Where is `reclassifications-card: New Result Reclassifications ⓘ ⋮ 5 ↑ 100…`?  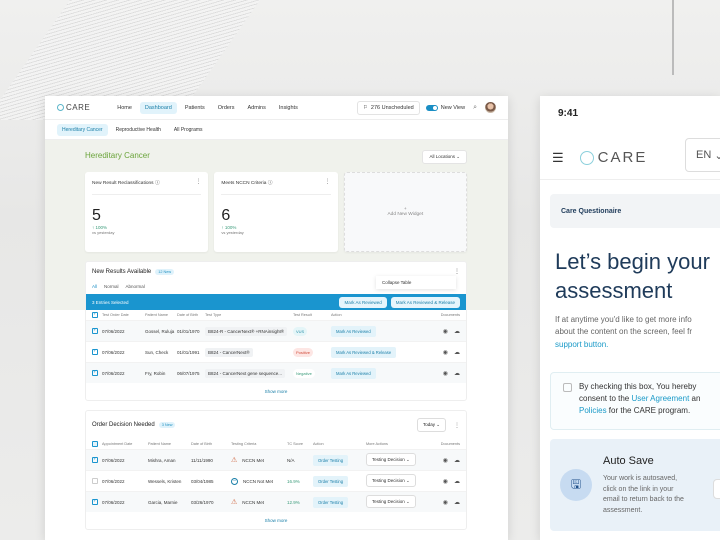 reclassifications-card: New Result Reclassifications ⓘ ⋮ 5 ↑ 100… is located at coordinates (147, 212).